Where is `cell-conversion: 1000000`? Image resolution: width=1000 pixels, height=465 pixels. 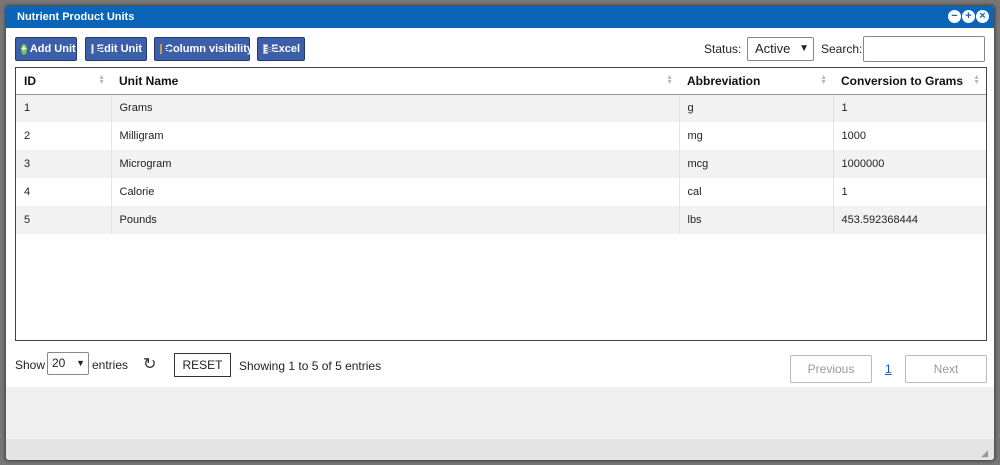 cell-conversion: 1000000 is located at coordinates (909, 164).